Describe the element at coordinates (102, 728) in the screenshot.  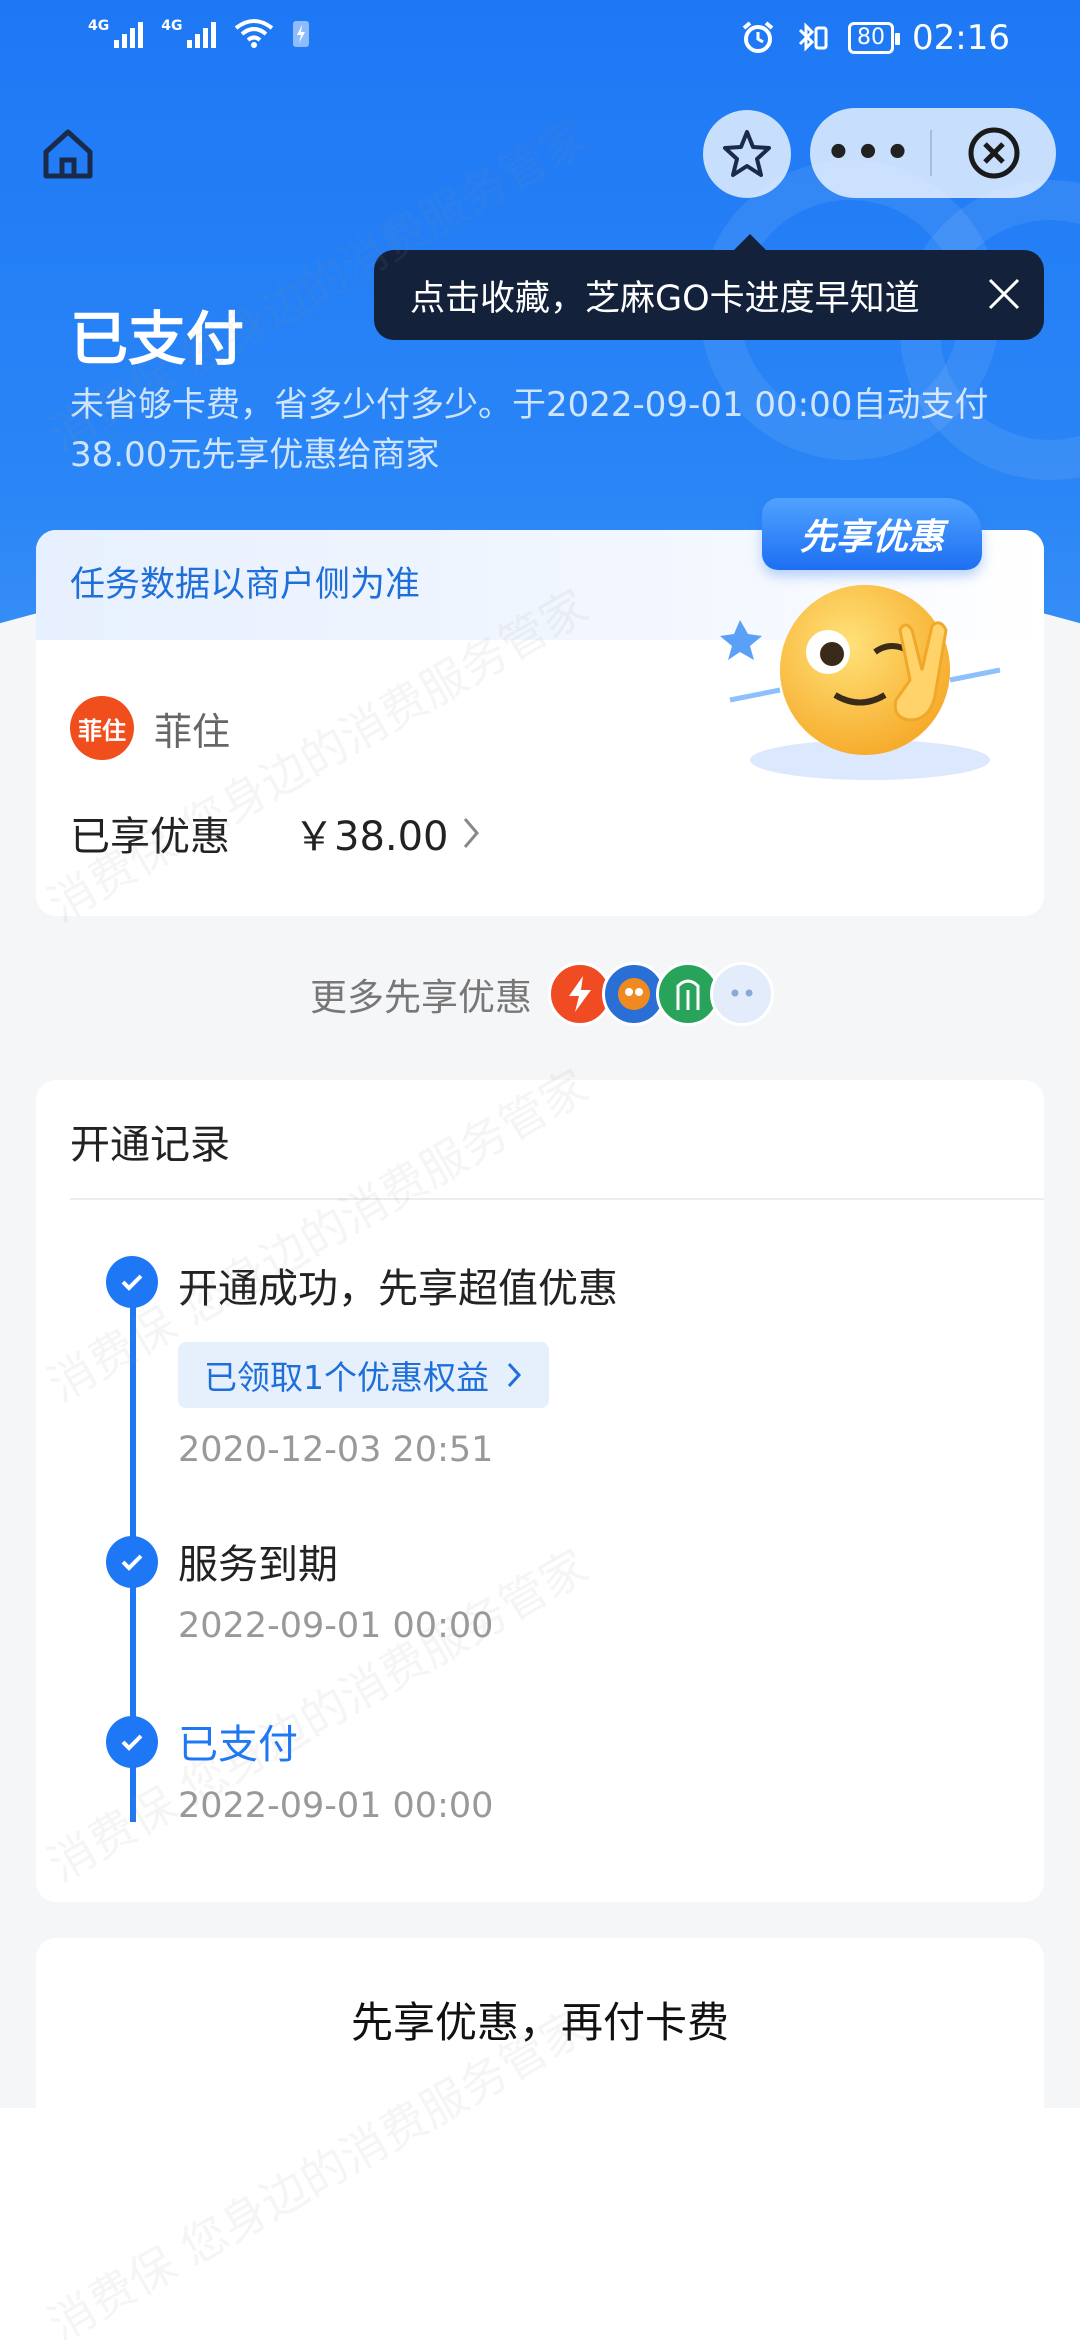
I see `merchant-logo: 菲住` at that location.